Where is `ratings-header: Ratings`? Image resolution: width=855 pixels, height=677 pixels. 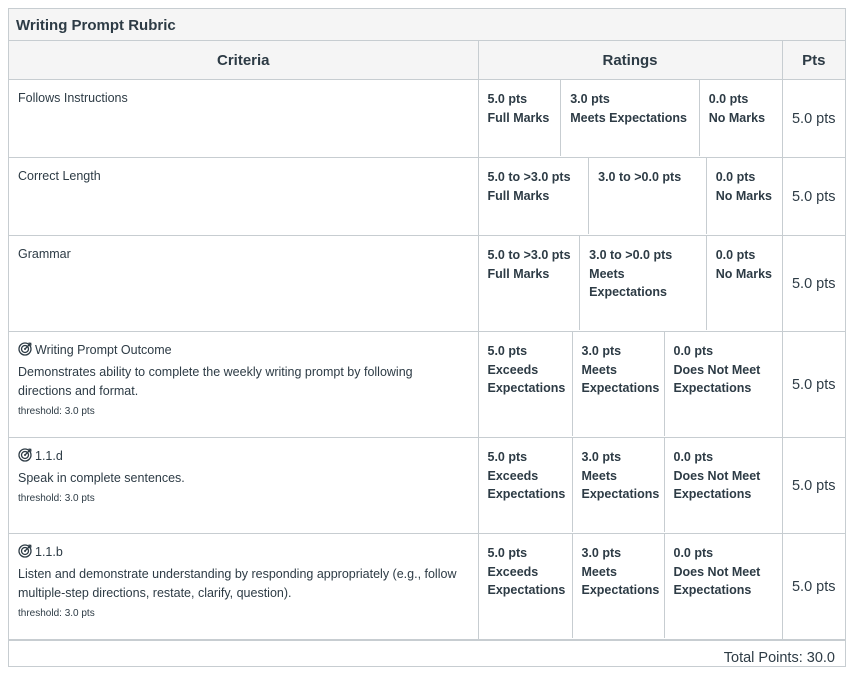
ratings-header: Ratings is located at coordinates (630, 60).